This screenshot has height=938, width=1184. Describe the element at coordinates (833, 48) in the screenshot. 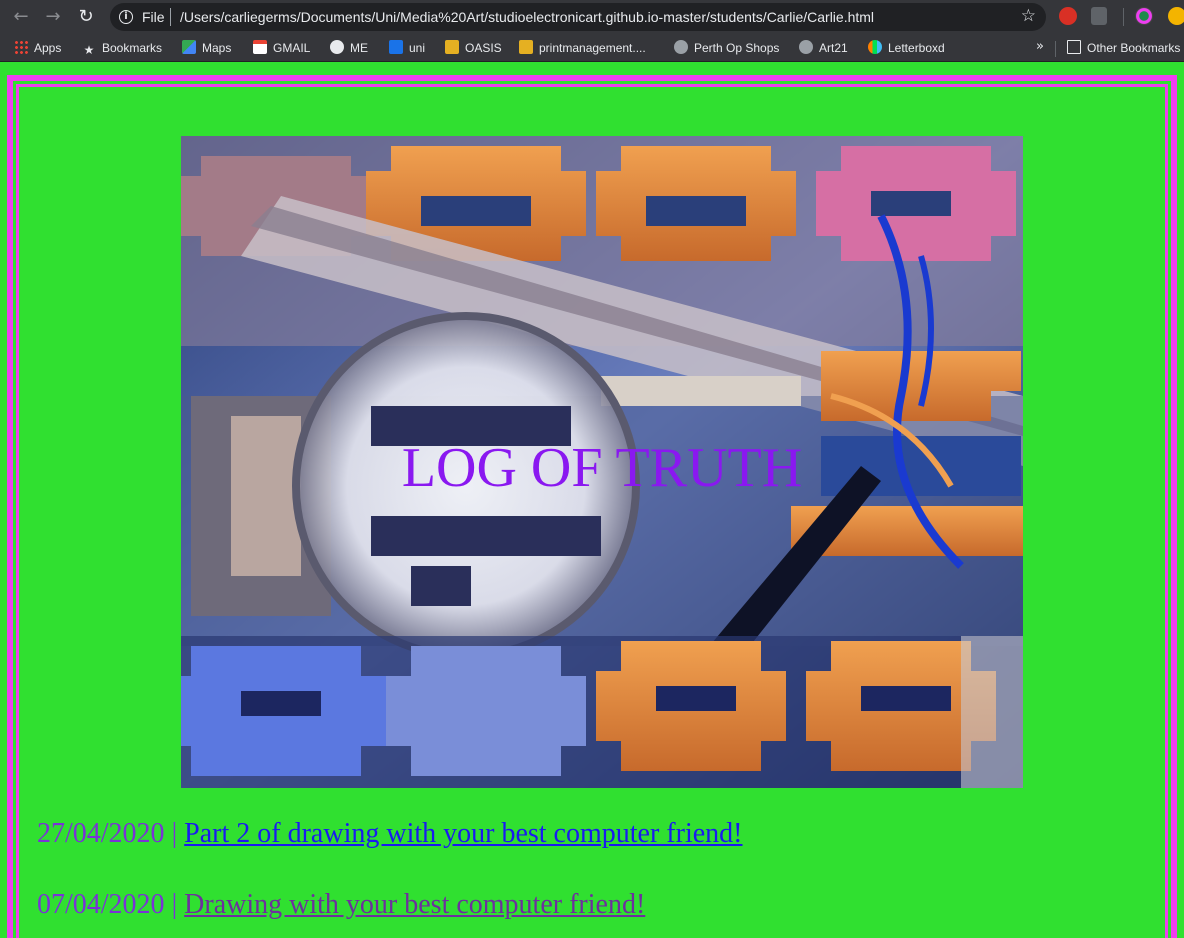

I see `bookmark-label: Art21` at that location.